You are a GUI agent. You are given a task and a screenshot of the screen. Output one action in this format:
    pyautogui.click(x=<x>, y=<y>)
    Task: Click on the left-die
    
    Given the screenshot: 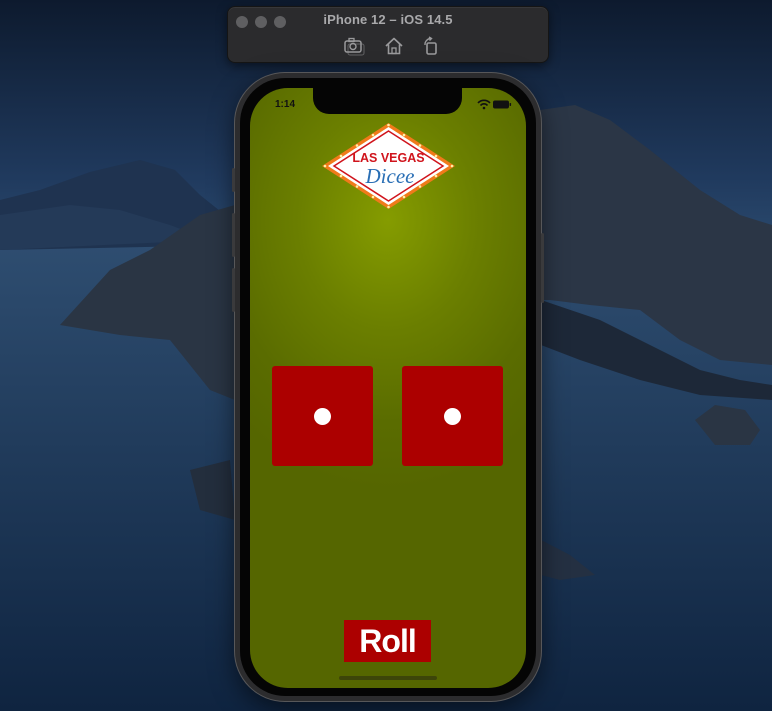 What is the action you would take?
    pyautogui.click(x=322, y=416)
    